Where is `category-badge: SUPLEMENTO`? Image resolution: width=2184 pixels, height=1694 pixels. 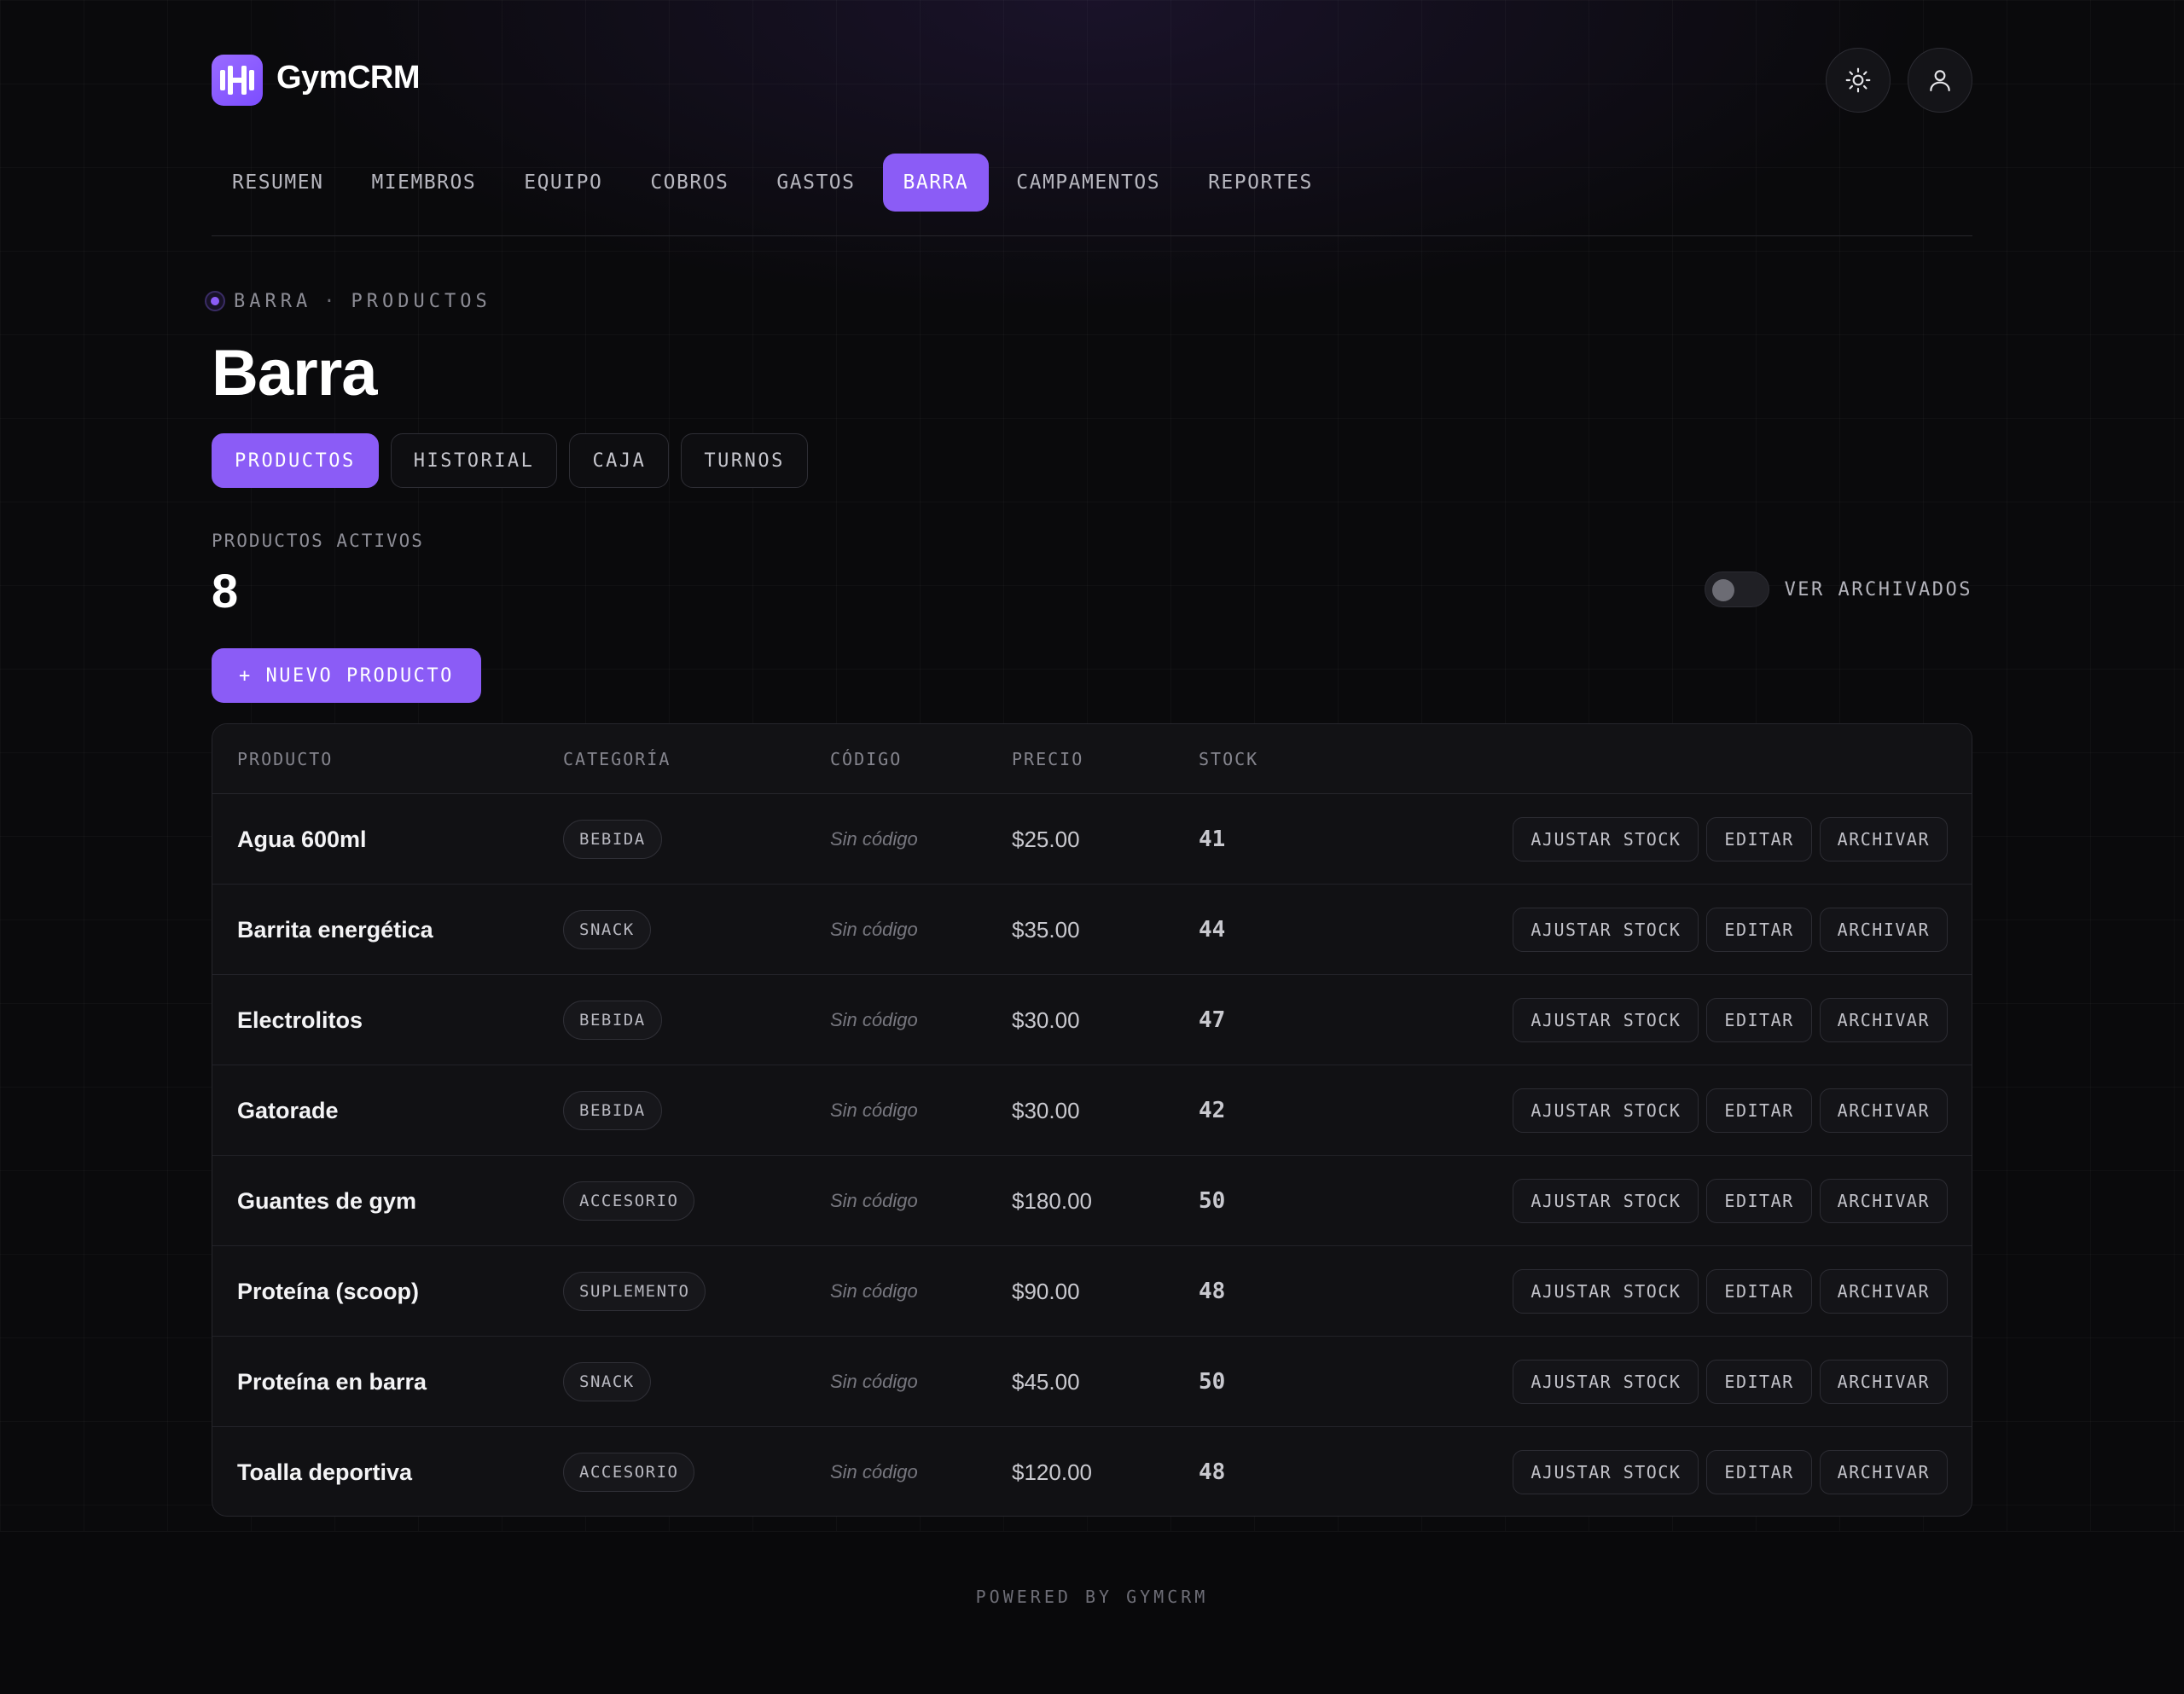 category-badge: SUPLEMENTO is located at coordinates (635, 1291).